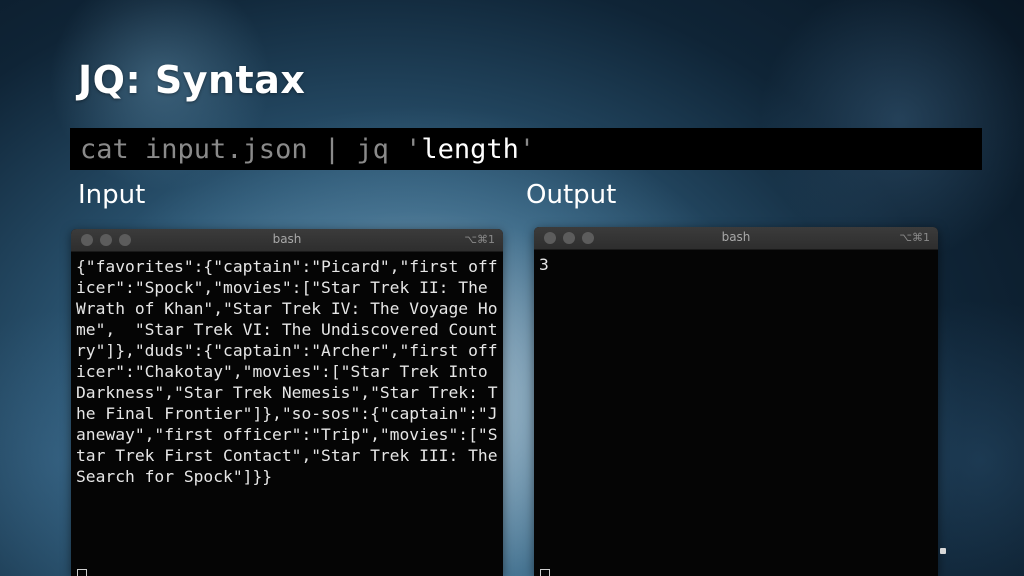 The width and height of the screenshot is (1024, 576). What do you see at coordinates (736, 262) in the screenshot?
I see `output-terminal-content: 3` at bounding box center [736, 262].